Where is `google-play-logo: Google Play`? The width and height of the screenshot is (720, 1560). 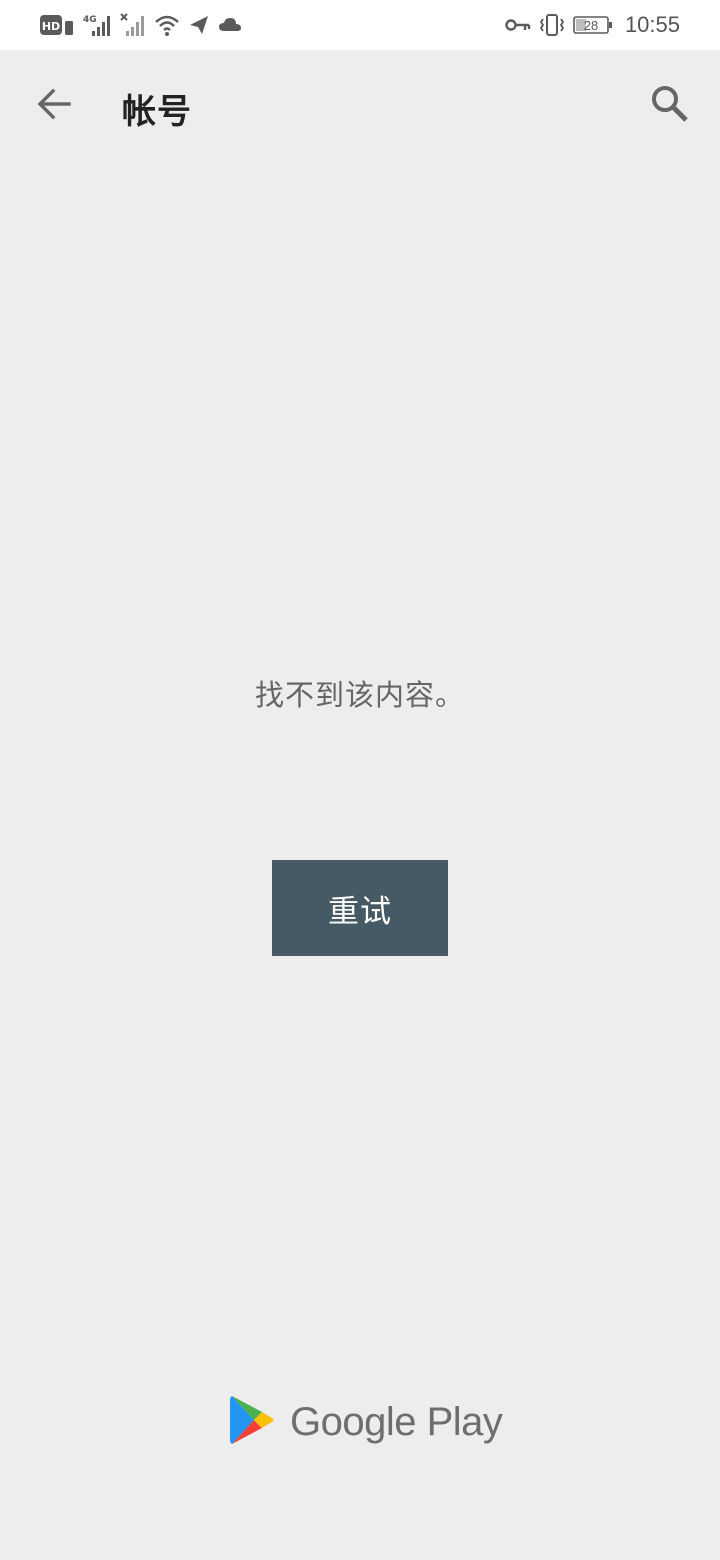 google-play-logo: Google Play is located at coordinates (365, 1422).